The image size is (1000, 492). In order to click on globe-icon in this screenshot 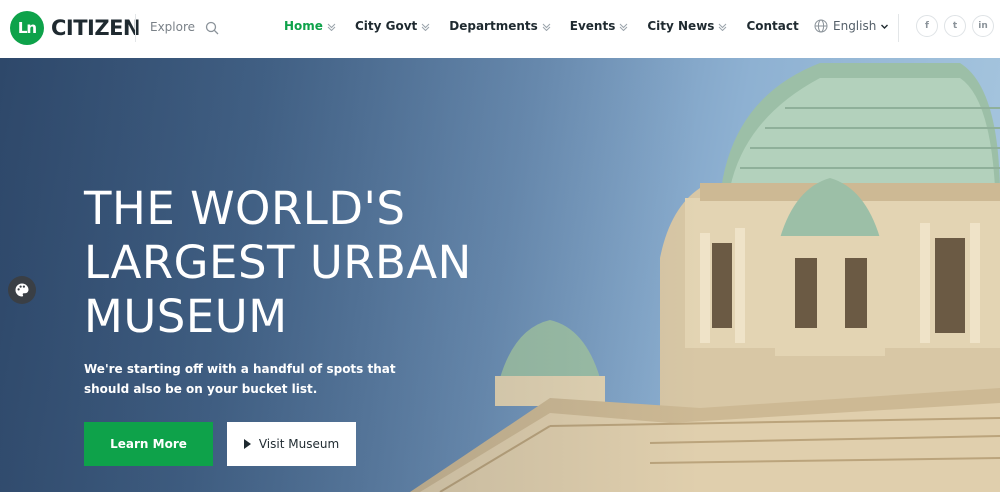, I will do `click(821, 26)`.